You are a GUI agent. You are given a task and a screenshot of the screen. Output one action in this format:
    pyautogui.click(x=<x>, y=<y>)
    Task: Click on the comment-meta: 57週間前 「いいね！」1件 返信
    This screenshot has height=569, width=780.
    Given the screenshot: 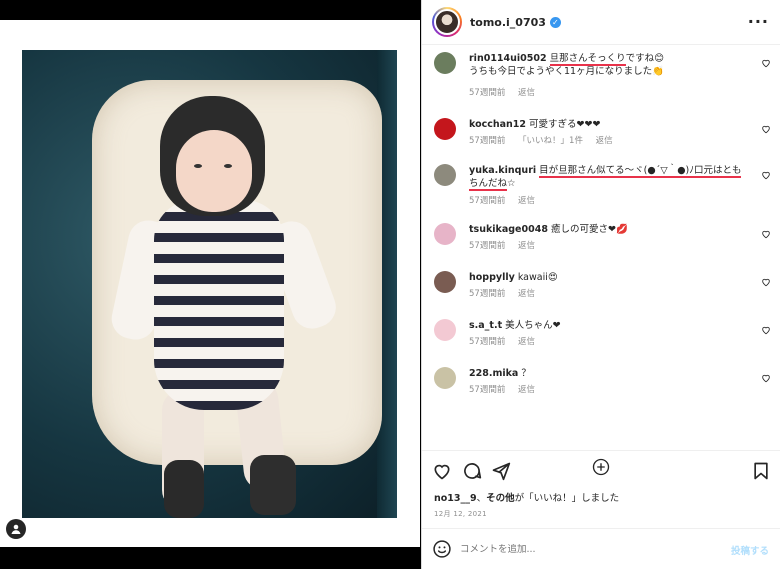 What is the action you would take?
    pyautogui.click(x=546, y=140)
    